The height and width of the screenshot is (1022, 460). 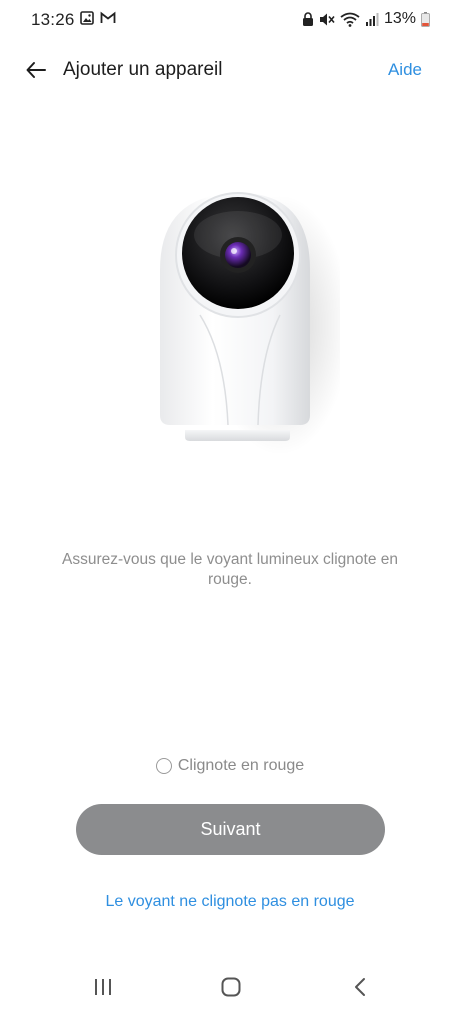 What do you see at coordinates (98, 18) in the screenshot?
I see `status-left-icons` at bounding box center [98, 18].